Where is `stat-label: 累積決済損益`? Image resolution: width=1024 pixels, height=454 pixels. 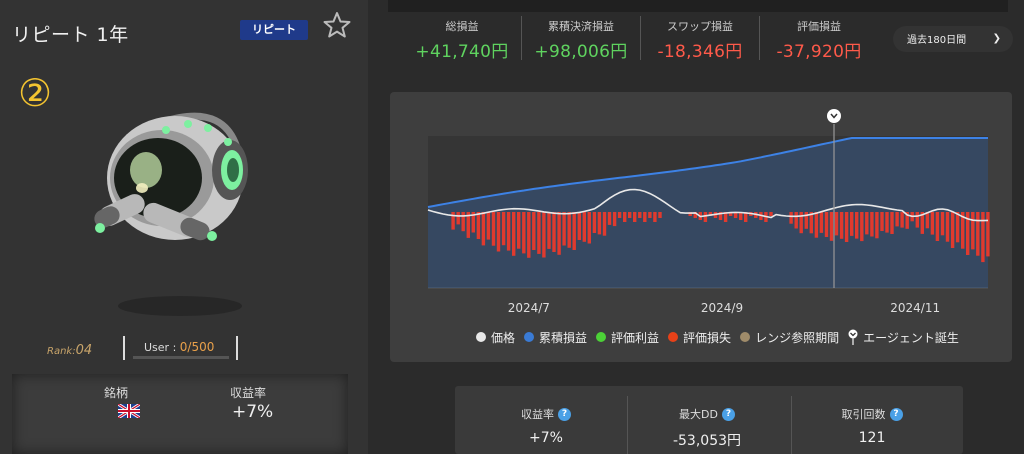
stat-label: 累積決済損益 is located at coordinates (581, 26).